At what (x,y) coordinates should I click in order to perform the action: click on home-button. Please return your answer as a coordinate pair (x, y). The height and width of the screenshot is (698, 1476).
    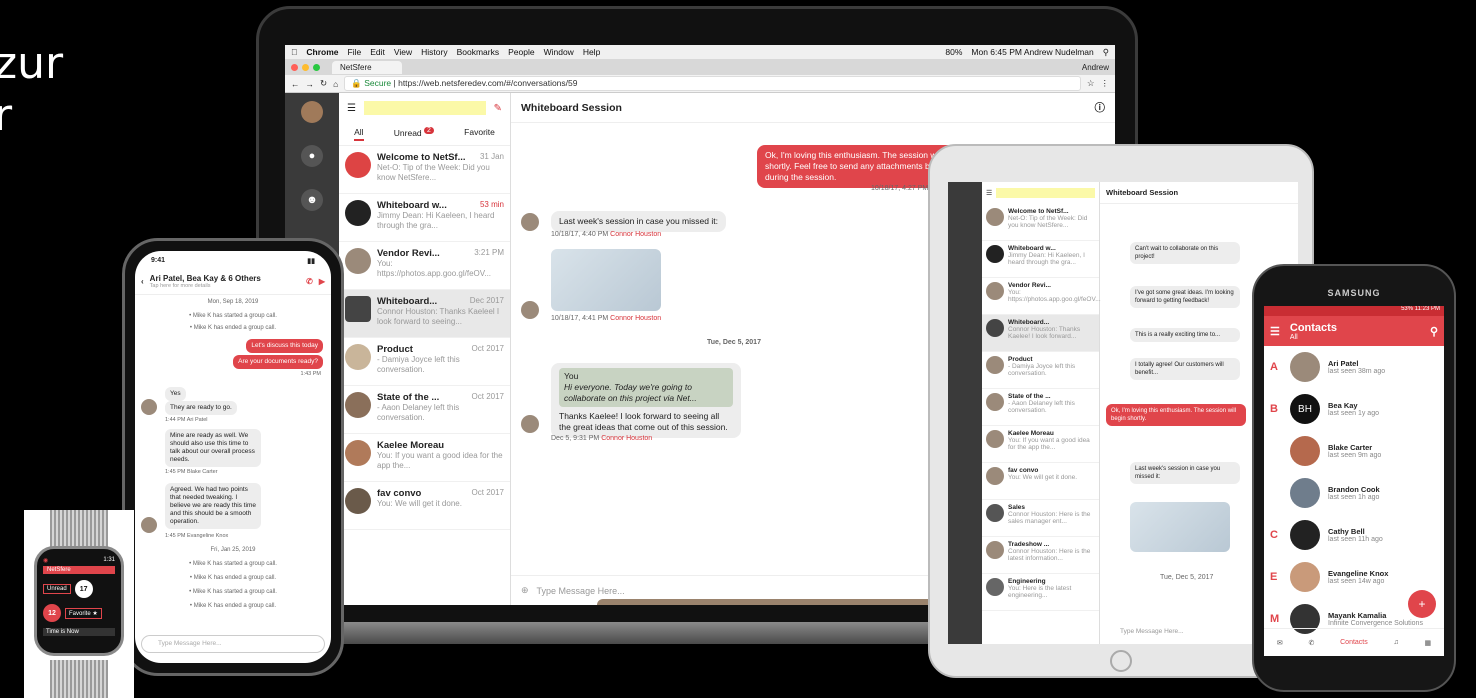
    Looking at the image, I should click on (1121, 661).